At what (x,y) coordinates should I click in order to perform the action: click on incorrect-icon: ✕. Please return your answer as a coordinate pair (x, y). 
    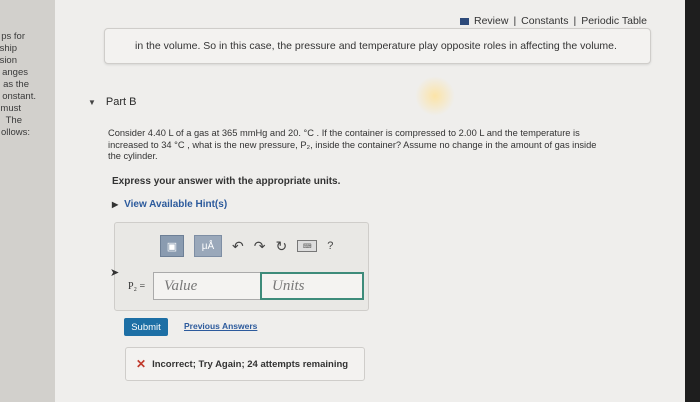
    Looking at the image, I should click on (141, 364).